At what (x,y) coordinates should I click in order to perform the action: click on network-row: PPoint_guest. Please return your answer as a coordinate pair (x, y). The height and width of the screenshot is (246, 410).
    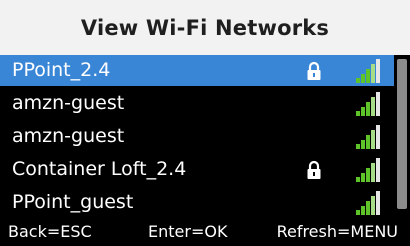
    Looking at the image, I should click on (197, 202).